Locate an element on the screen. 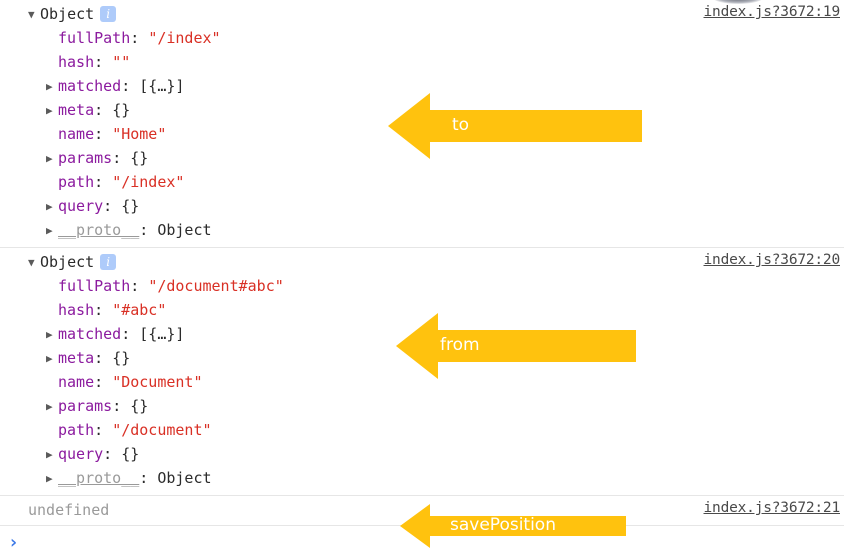 The image size is (844, 557). object-property-row: fullPath: "/document#abc" is located at coordinates (422, 286).